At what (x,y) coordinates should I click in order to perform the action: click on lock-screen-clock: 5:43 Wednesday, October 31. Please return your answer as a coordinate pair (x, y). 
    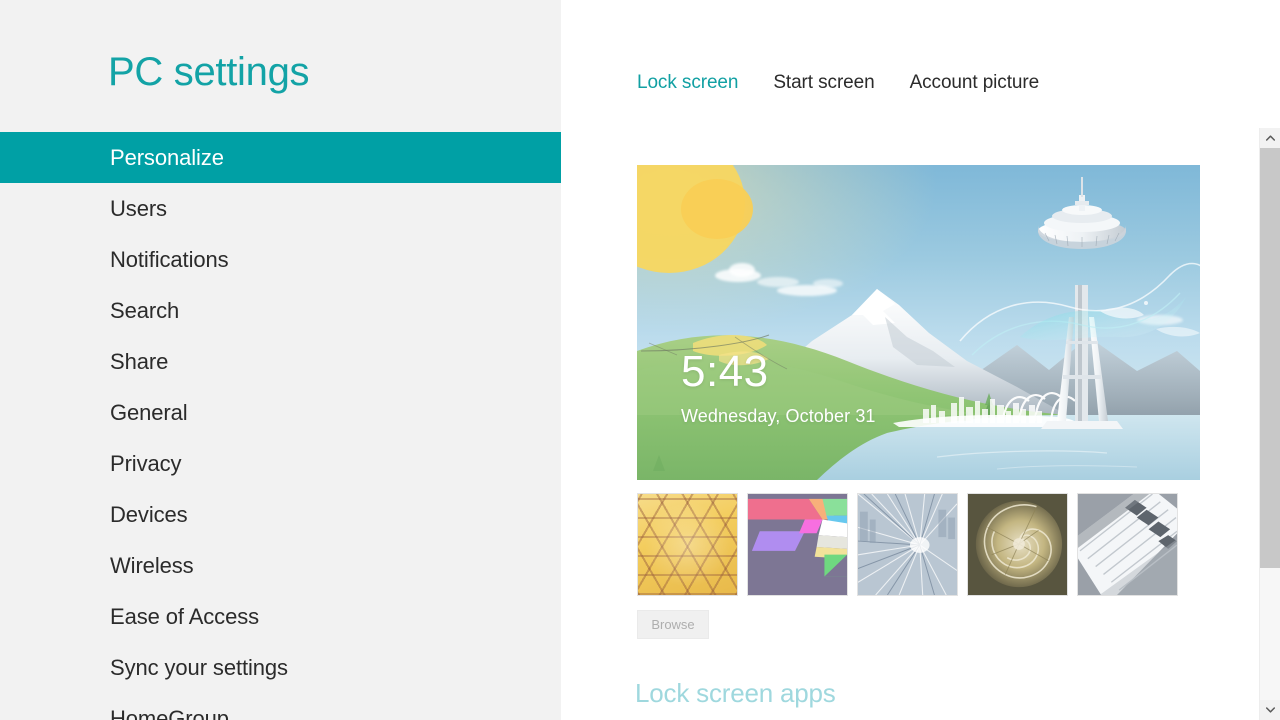
    Looking at the image, I should click on (778, 388).